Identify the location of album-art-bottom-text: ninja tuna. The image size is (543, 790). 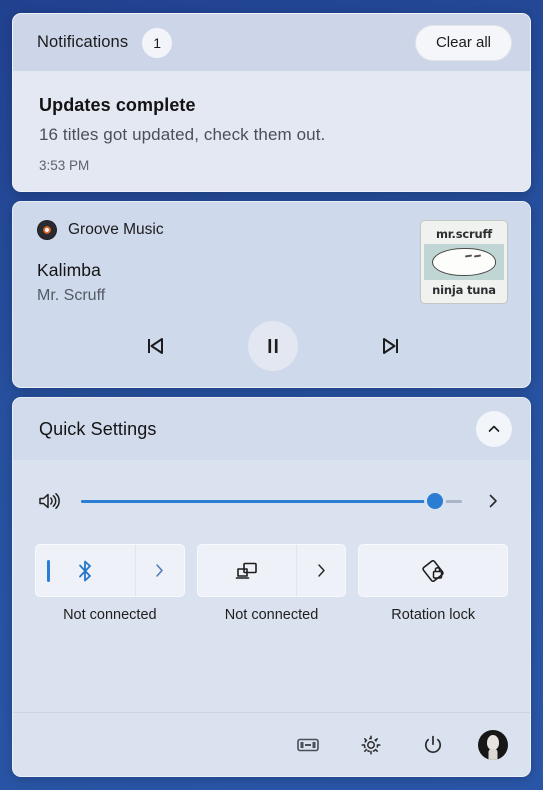
(464, 290).